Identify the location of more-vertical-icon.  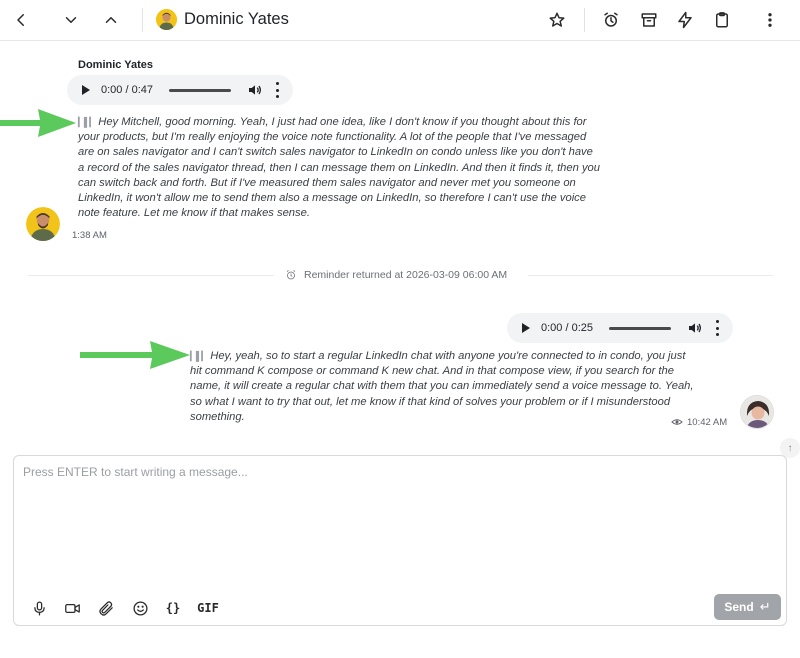
(770, 20).